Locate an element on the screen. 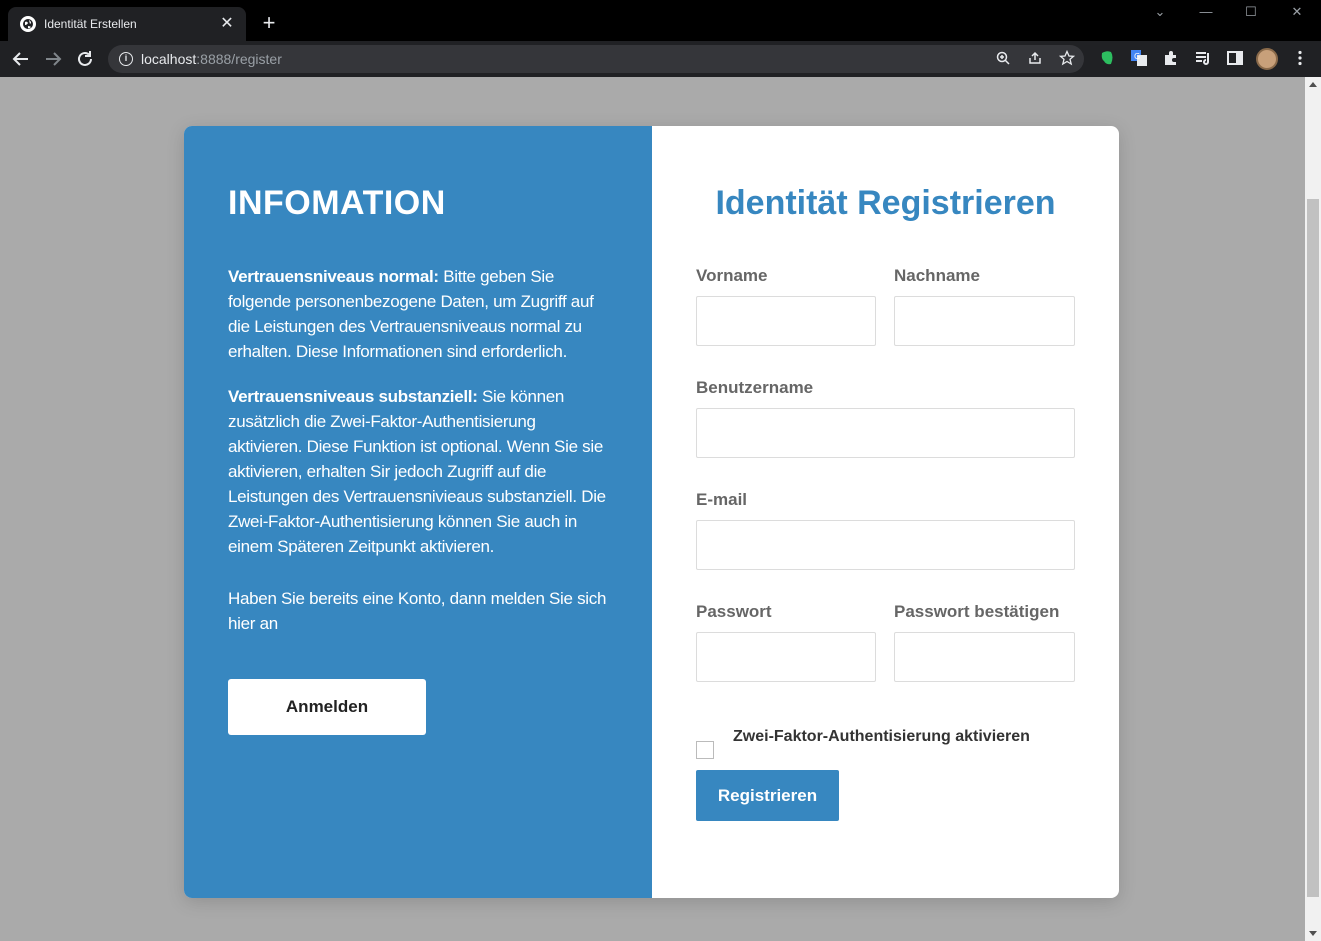 The width and height of the screenshot is (1321, 941). back-arrow-icon is located at coordinates (21, 59).